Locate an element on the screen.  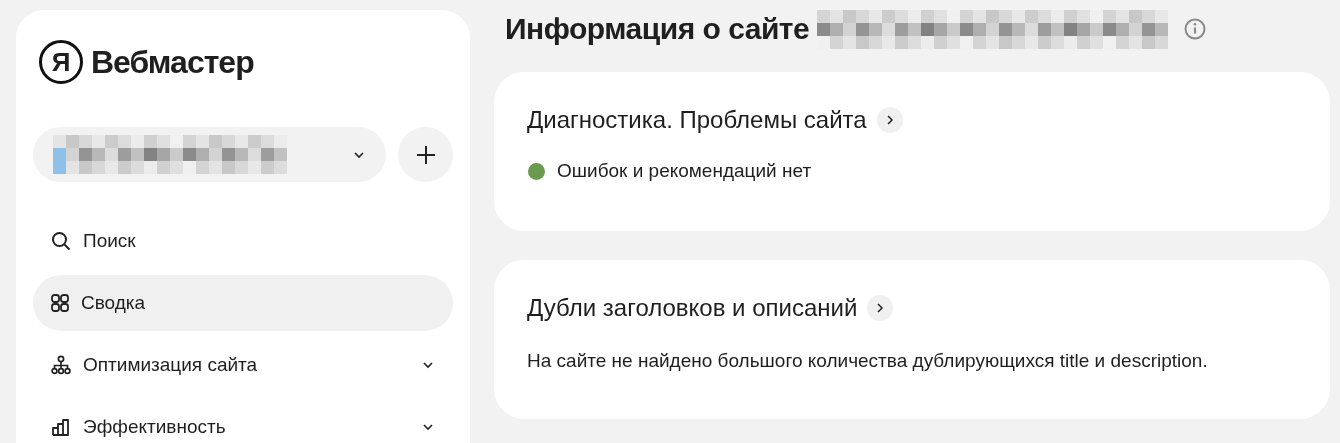
card-title: Диагностика. Проблемы сайта is located at coordinates (697, 120).